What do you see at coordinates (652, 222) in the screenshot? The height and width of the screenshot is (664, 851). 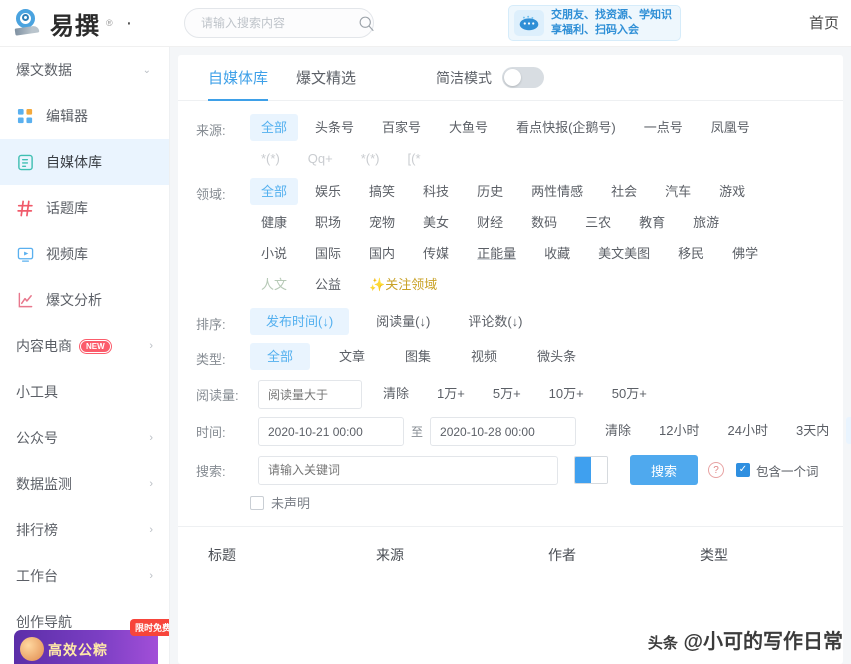 I see `field-option-jiaoyu: 教育` at bounding box center [652, 222].